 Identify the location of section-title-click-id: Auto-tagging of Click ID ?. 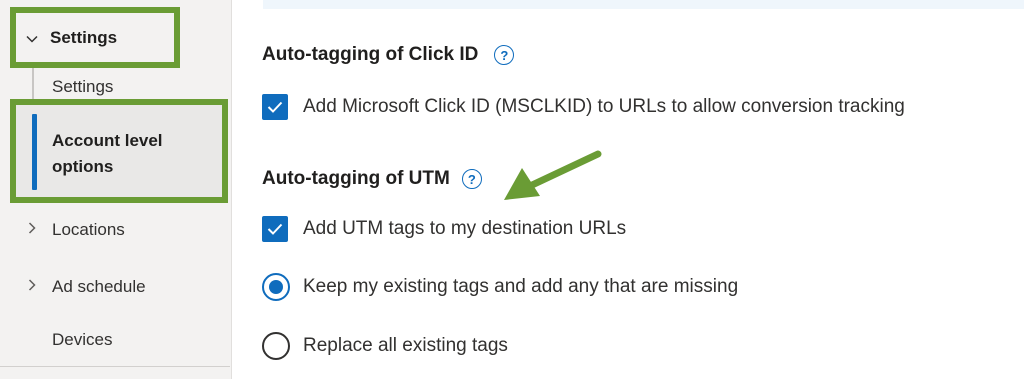
(388, 55).